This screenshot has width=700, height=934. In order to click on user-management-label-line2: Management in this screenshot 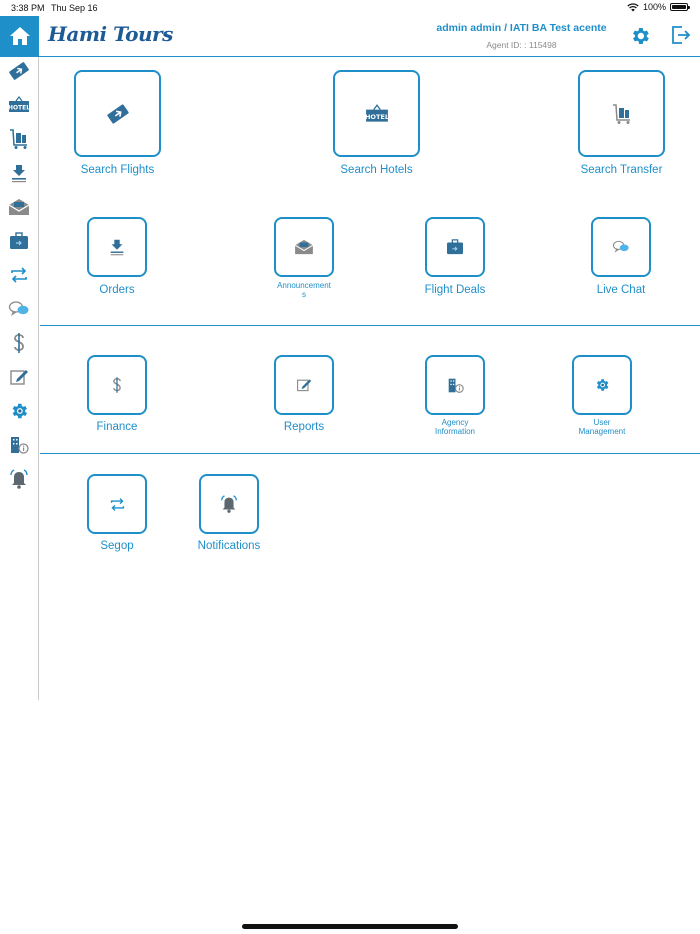, I will do `click(602, 432)`.